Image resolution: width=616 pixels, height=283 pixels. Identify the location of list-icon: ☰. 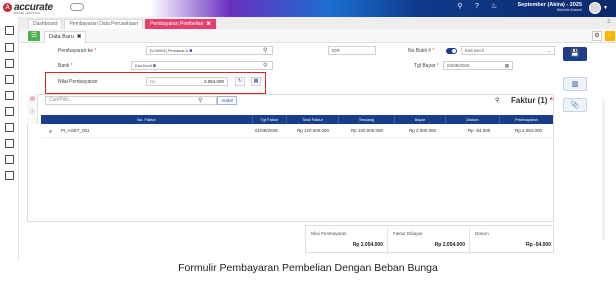
(34, 36).